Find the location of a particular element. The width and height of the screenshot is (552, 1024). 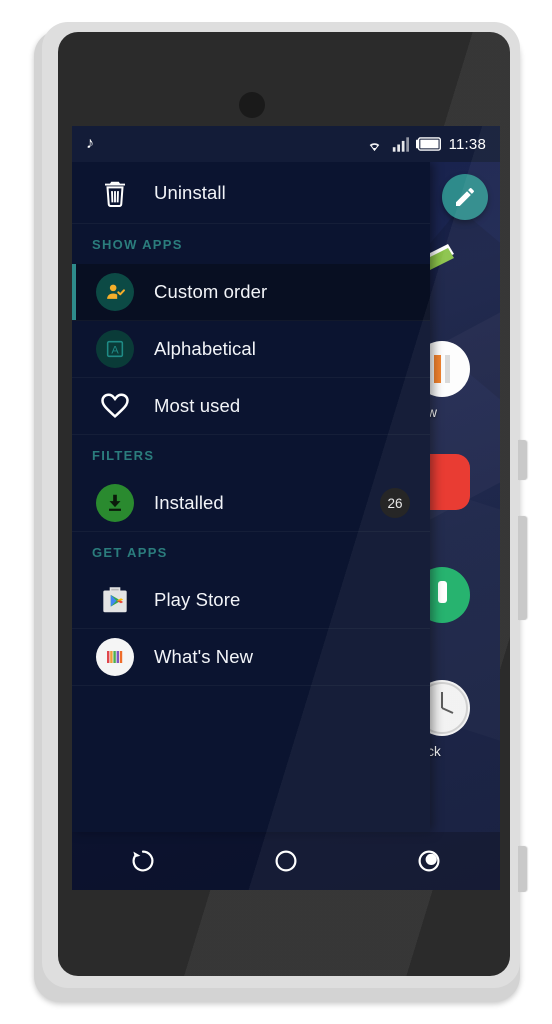

status-bar: ♪ 11:38 is located at coordinates (286, 144).